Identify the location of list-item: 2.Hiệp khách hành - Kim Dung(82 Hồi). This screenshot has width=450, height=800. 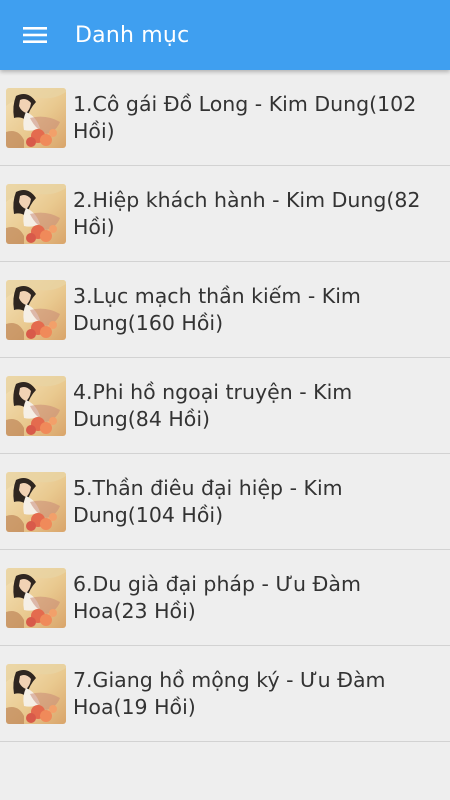
(225, 214).